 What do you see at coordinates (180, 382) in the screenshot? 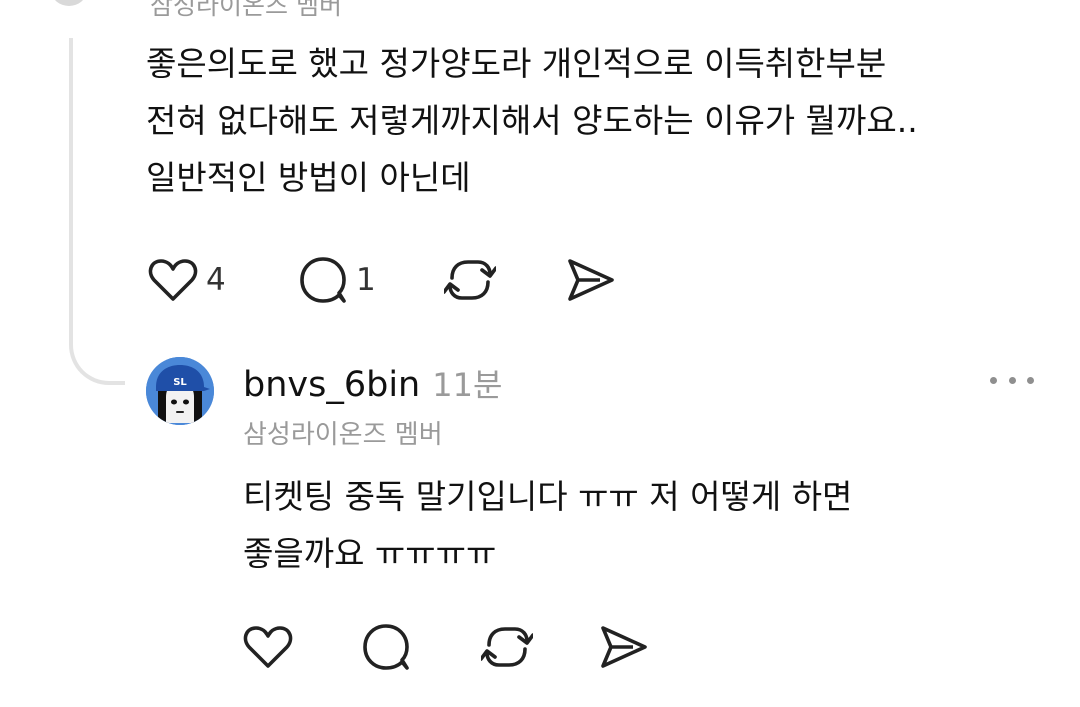
I see `cap-logo: SL` at bounding box center [180, 382].